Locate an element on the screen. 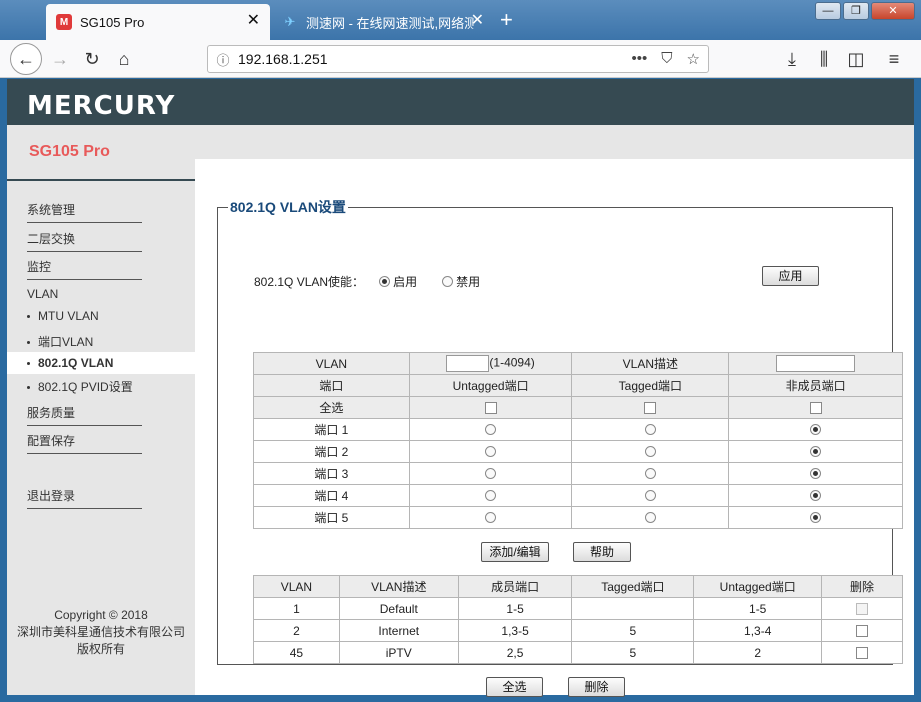  enable-label: 启用 is located at coordinates (405, 282).